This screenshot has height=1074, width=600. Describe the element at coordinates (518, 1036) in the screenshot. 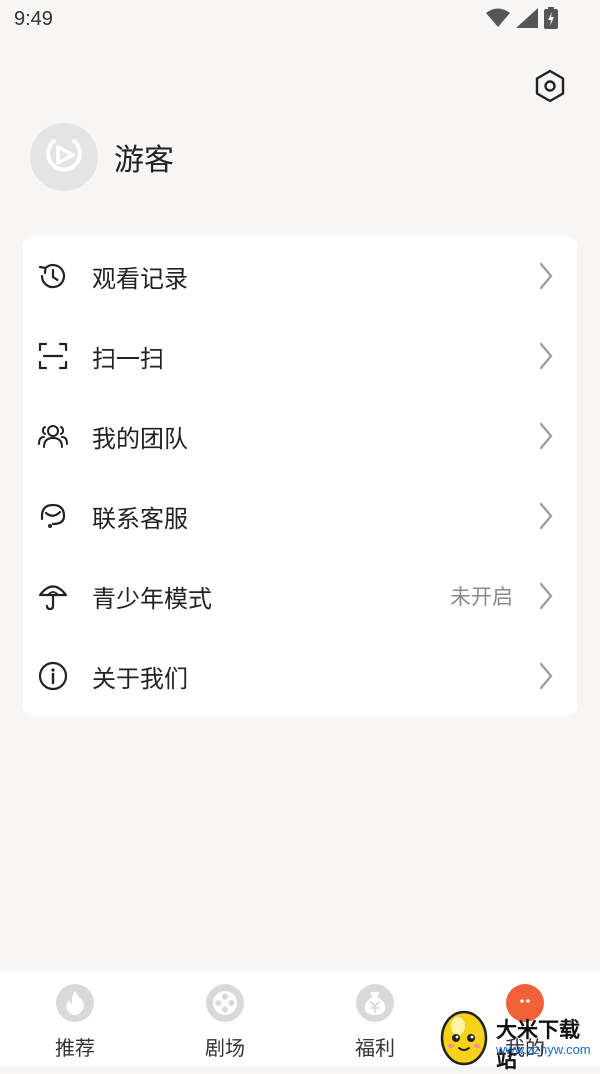

I see `watermark: 大米下载站 www.zzhyw.com` at that location.